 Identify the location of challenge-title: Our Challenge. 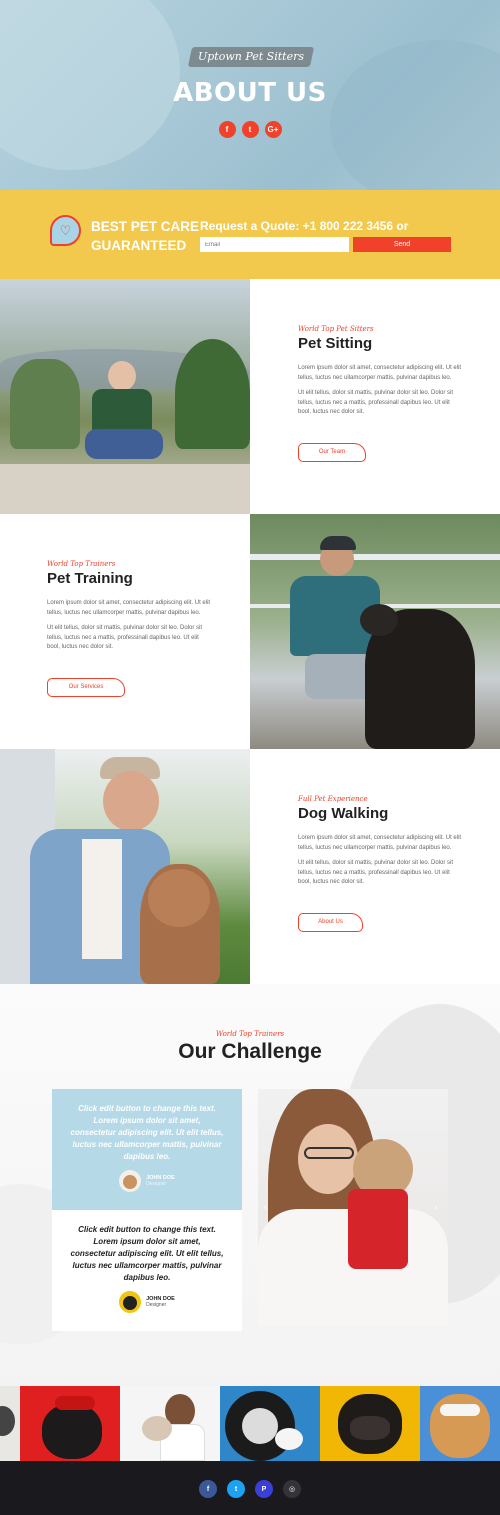
(250, 1051).